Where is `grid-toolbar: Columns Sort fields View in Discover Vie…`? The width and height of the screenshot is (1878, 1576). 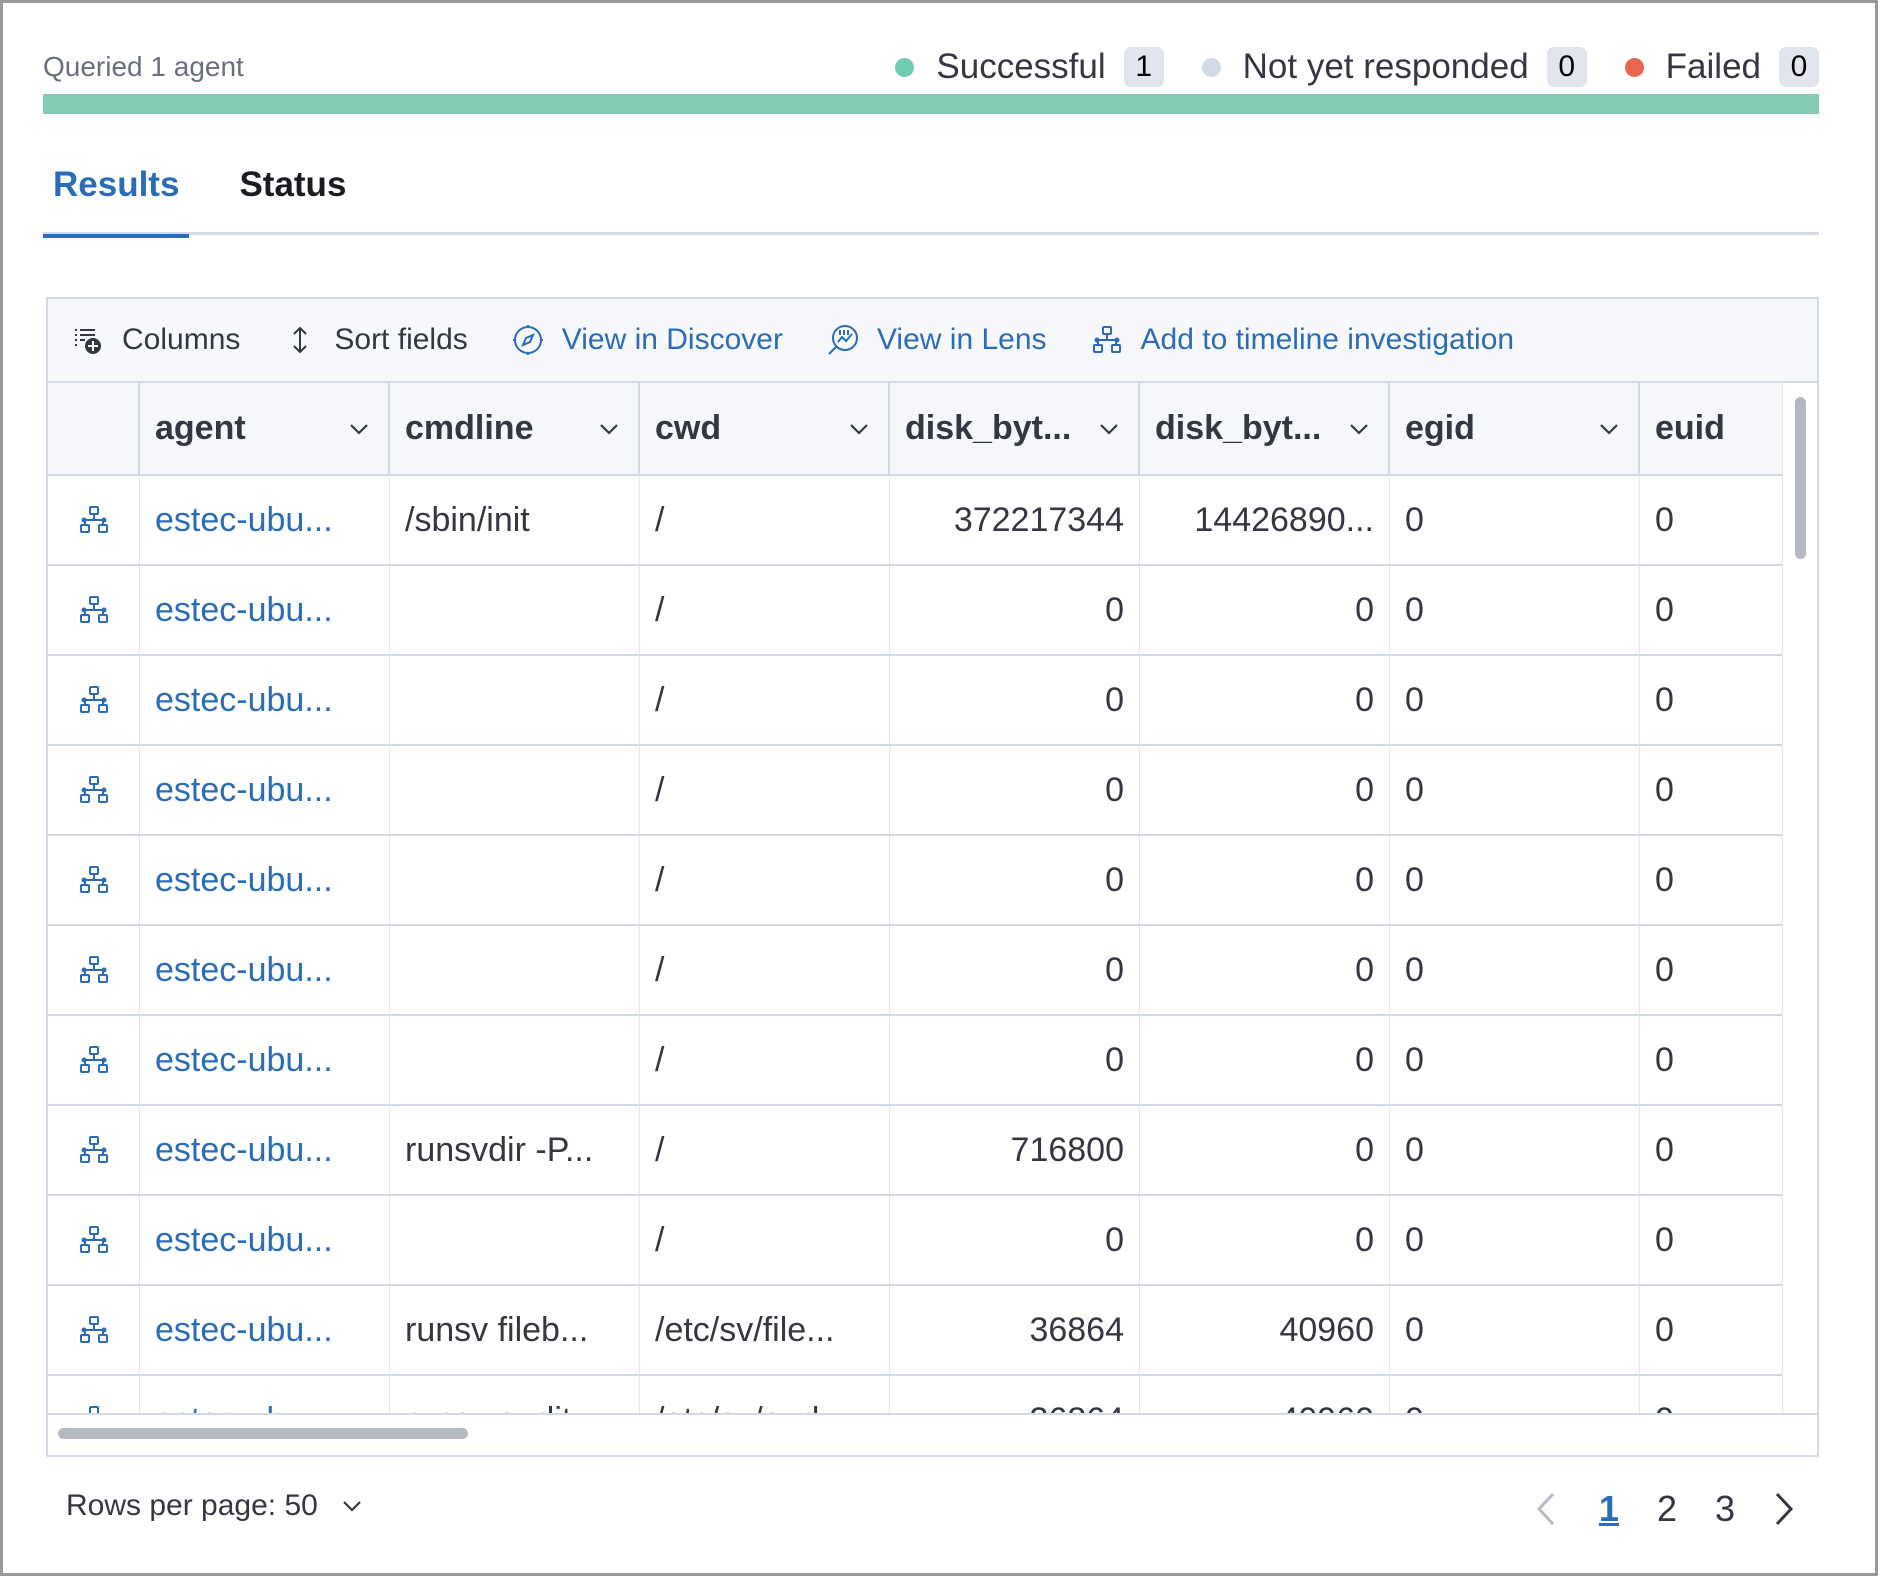
grid-toolbar: Columns Sort fields View in Discover Vie… is located at coordinates (932, 341).